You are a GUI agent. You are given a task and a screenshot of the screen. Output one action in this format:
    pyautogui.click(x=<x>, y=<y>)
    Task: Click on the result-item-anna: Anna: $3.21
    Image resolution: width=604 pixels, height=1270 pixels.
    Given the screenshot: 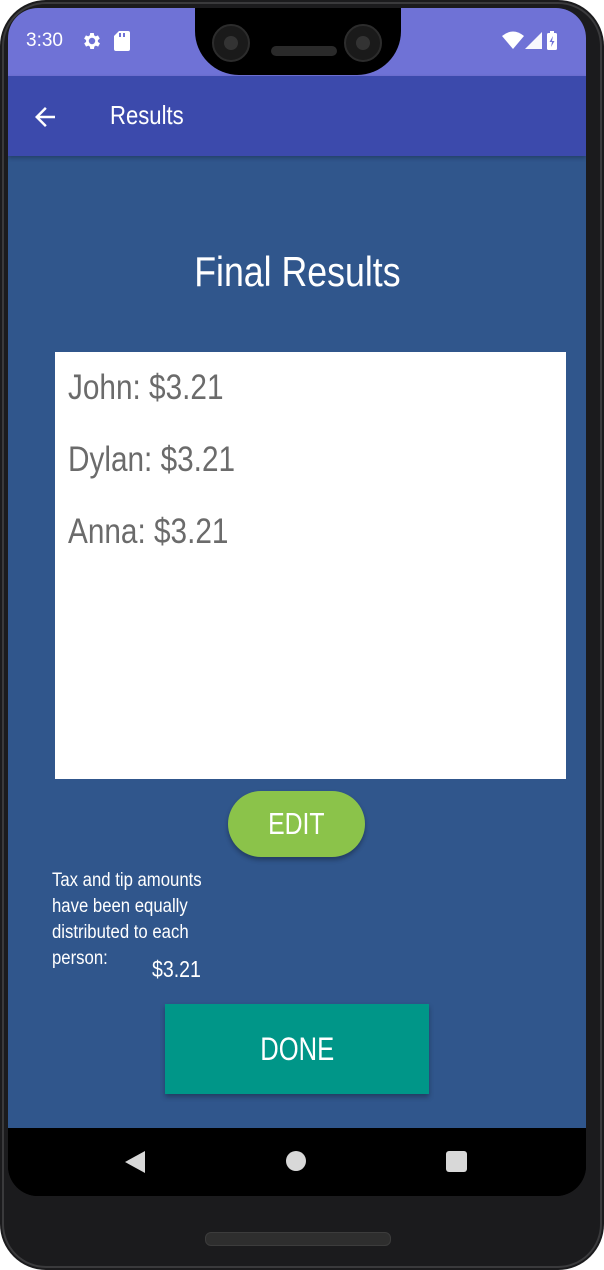 What is the action you would take?
    pyautogui.click(x=148, y=531)
    